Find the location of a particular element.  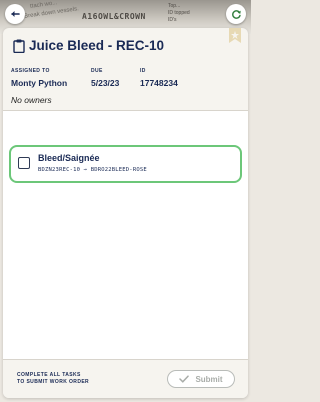

work-order-id: ID 17748234 is located at coordinates (159, 78).